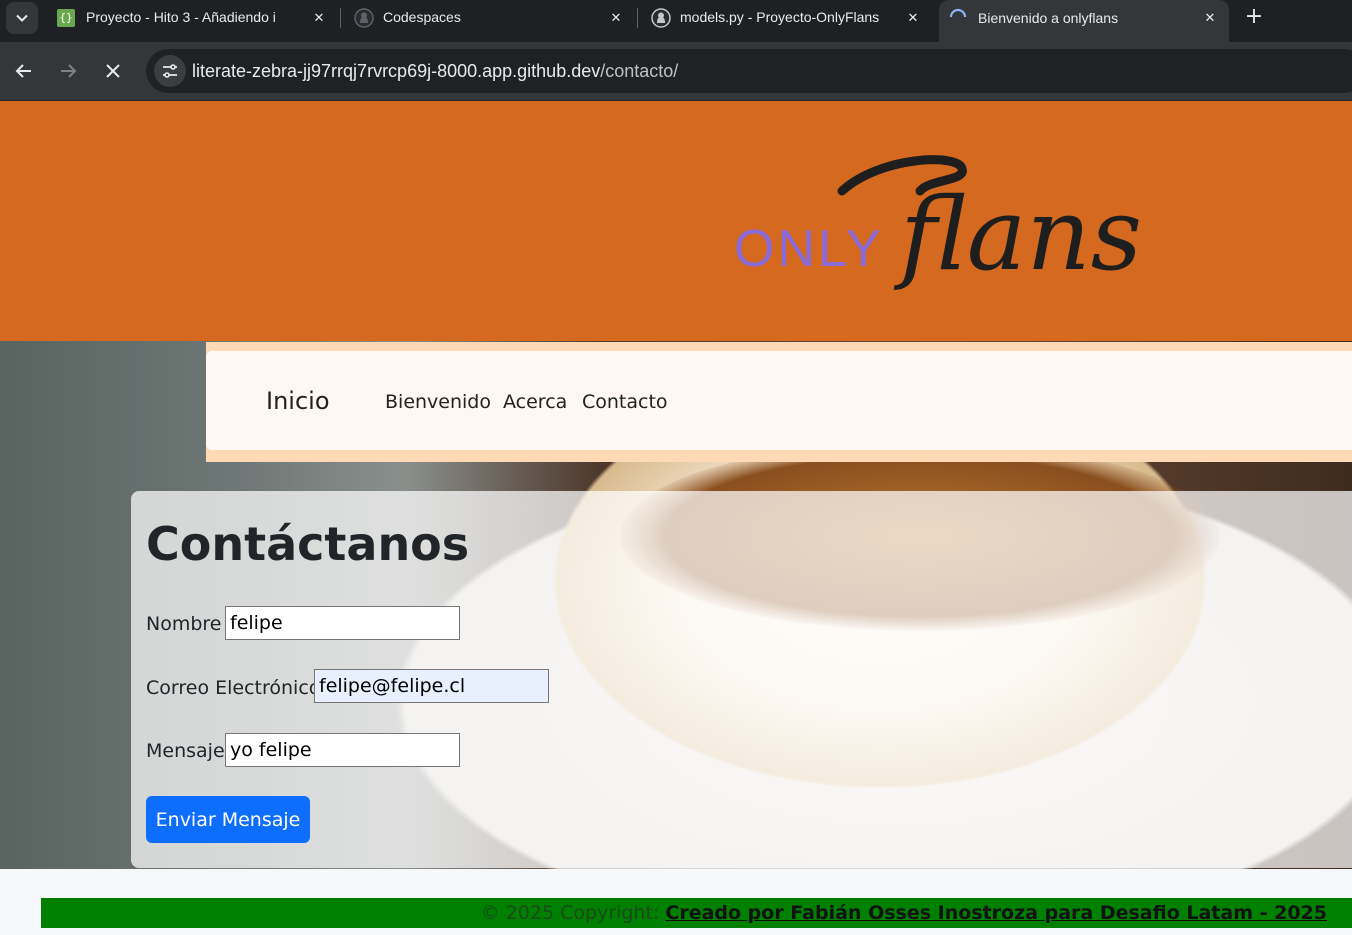 This screenshot has width=1352, height=935. I want to click on chevron-down-icon, so click(22, 18).